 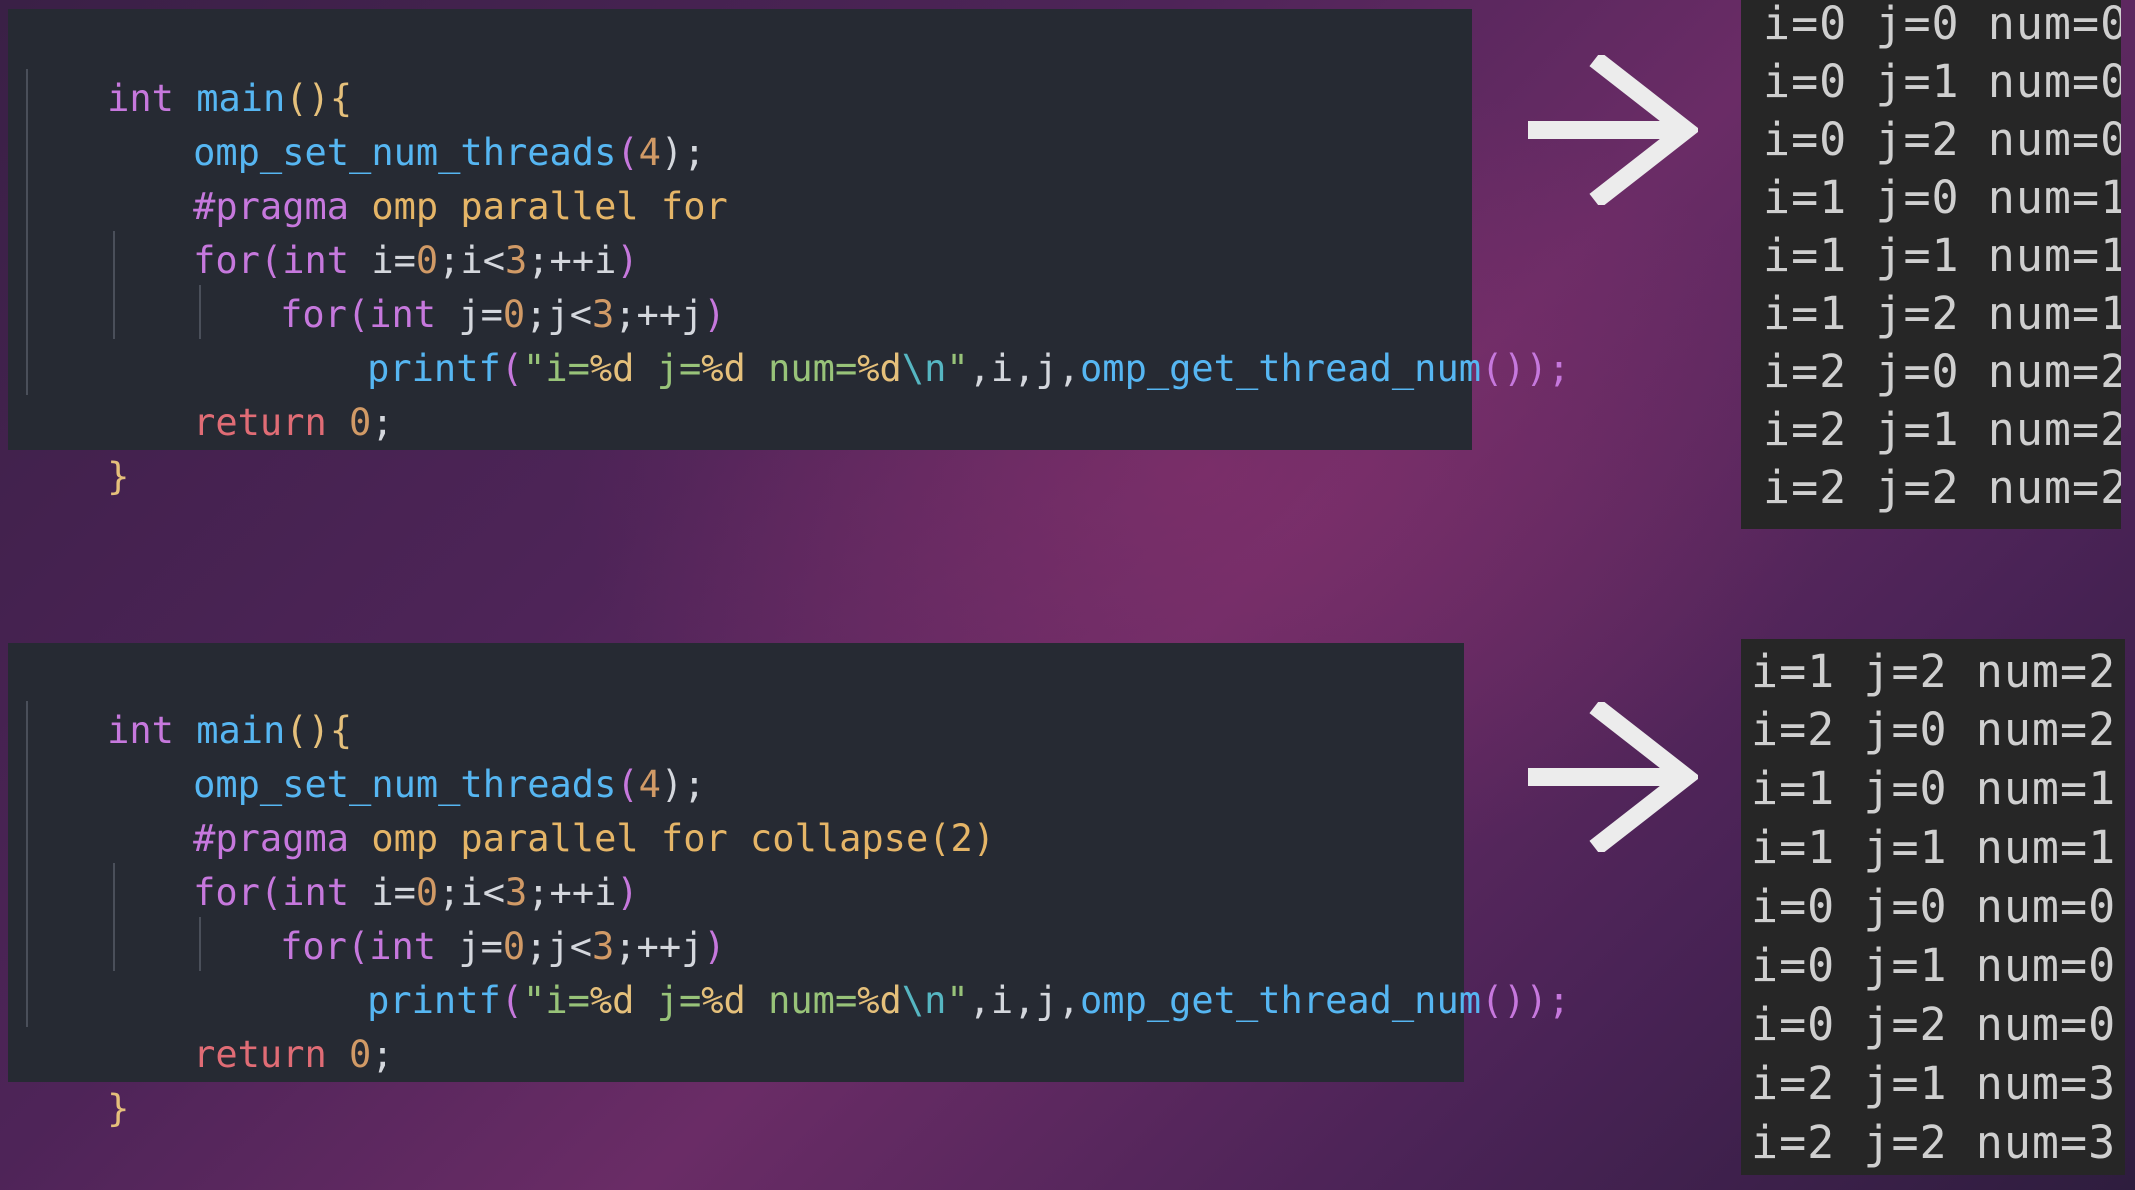 I want to click on output-line: i=1 j=2 num=2, so click(x=1934, y=671).